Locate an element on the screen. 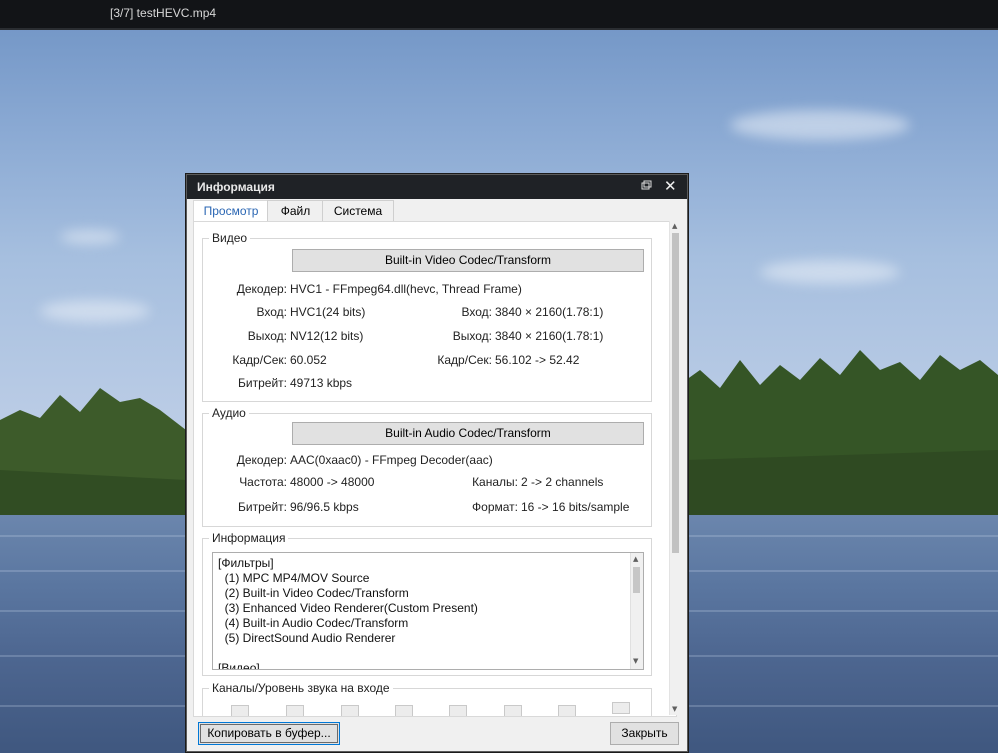  audio-channels-value: 2 -> 2 channels is located at coordinates (562, 482).